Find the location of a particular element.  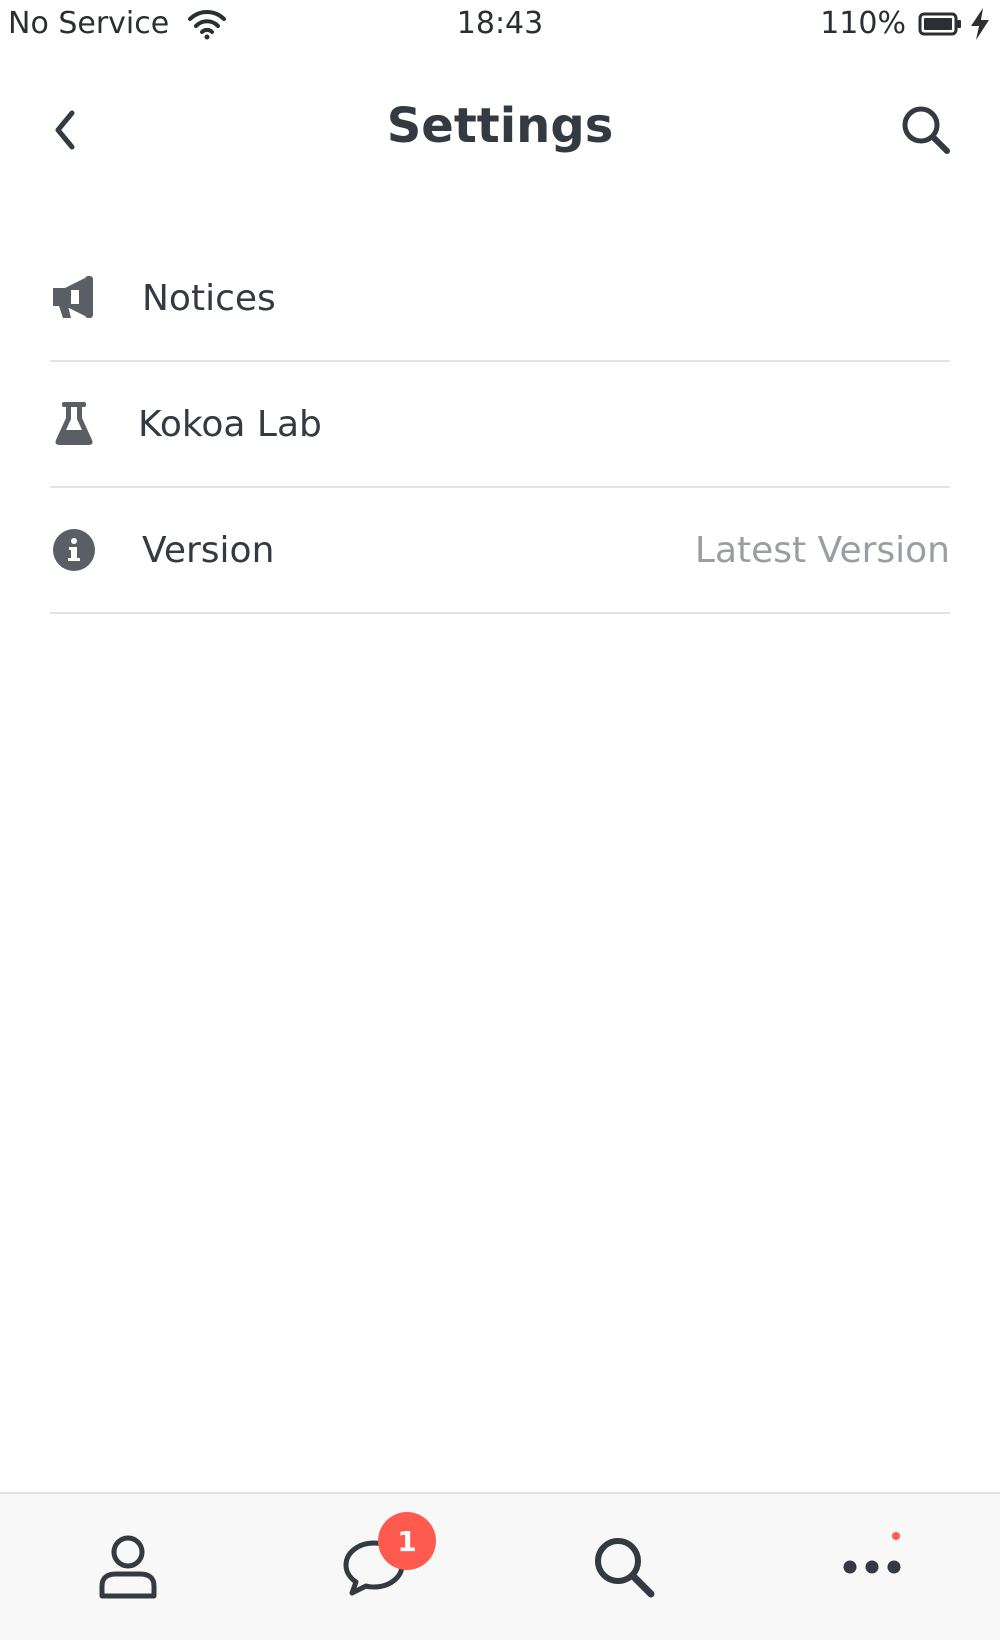

version-status: Latest Version is located at coordinates (822, 550).